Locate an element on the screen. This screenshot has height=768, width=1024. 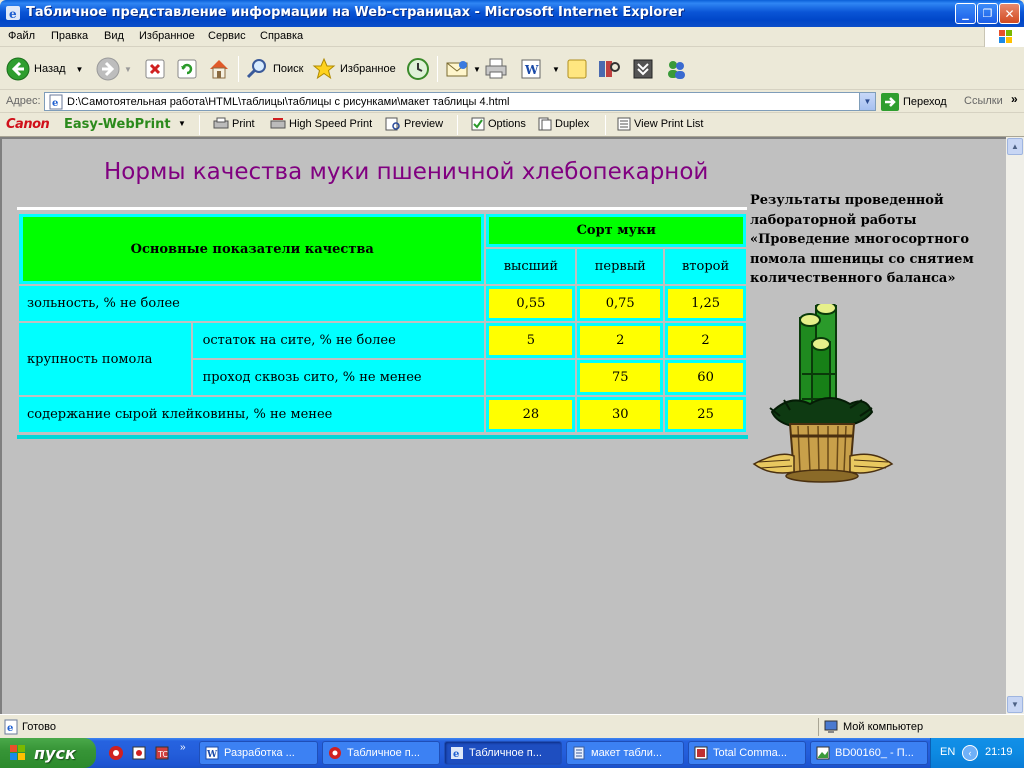
view-print-list-button: View Print List is located at coordinates (660, 124).